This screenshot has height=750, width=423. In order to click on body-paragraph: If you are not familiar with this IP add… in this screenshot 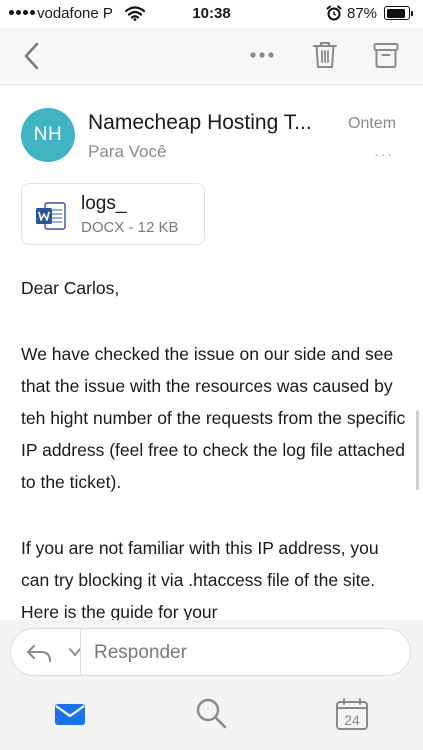, I will do `click(200, 580)`.